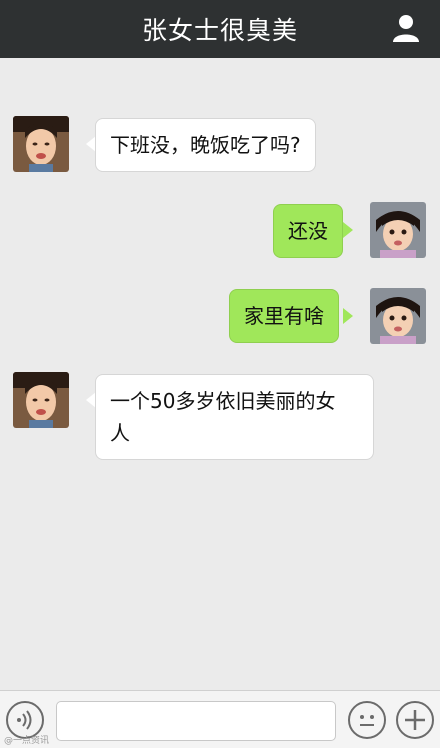 This screenshot has width=440, height=748. I want to click on emoji-button, so click(367, 720).